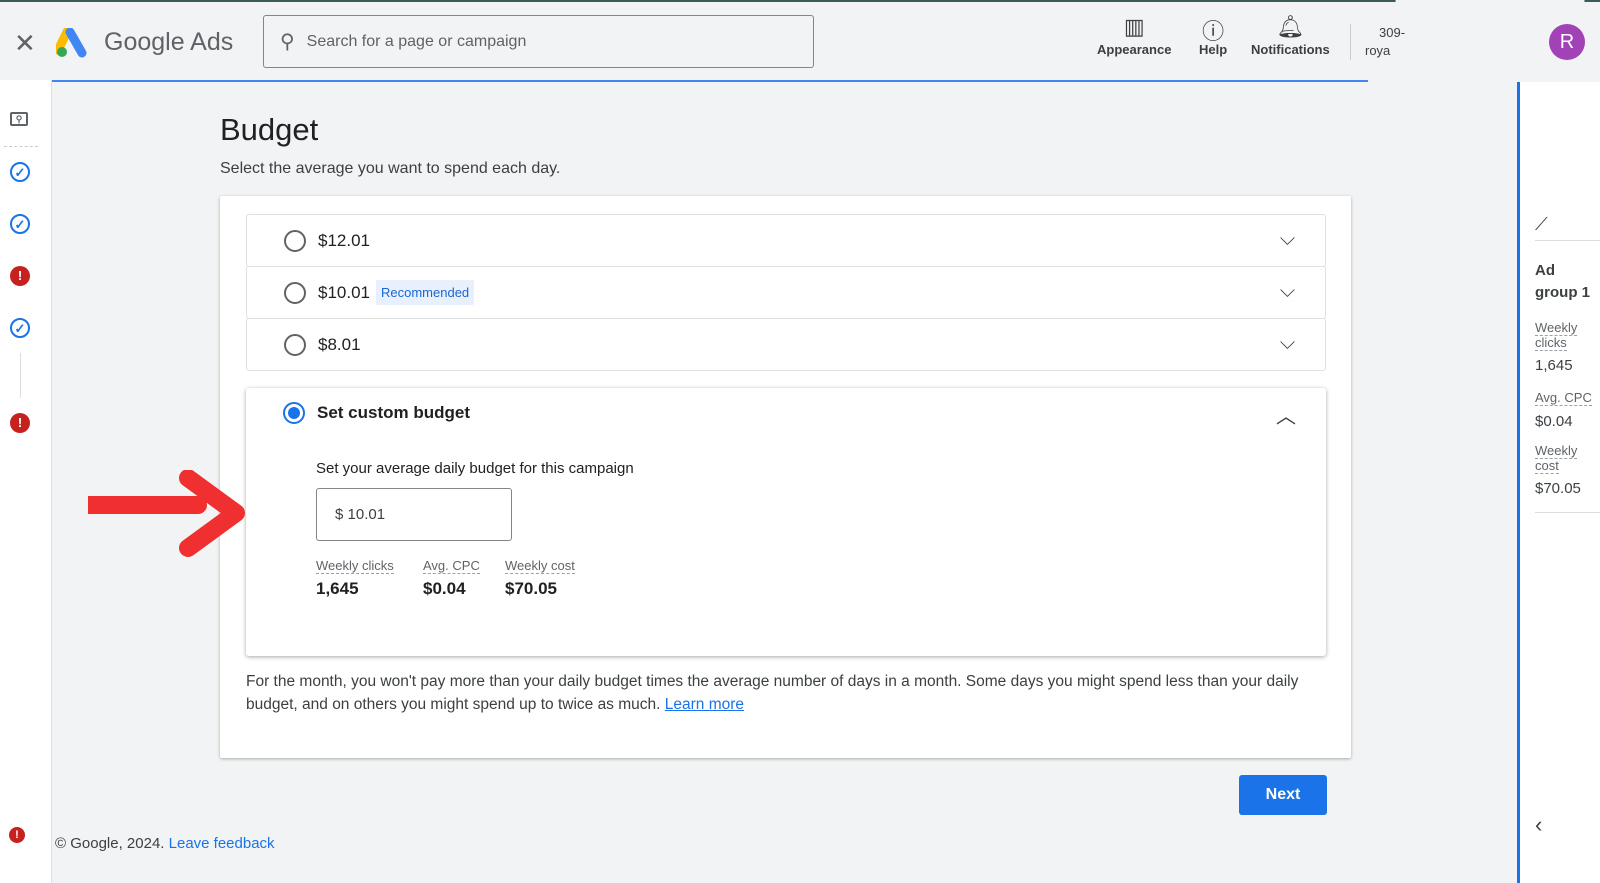  I want to click on avatar: R, so click(1567, 42).